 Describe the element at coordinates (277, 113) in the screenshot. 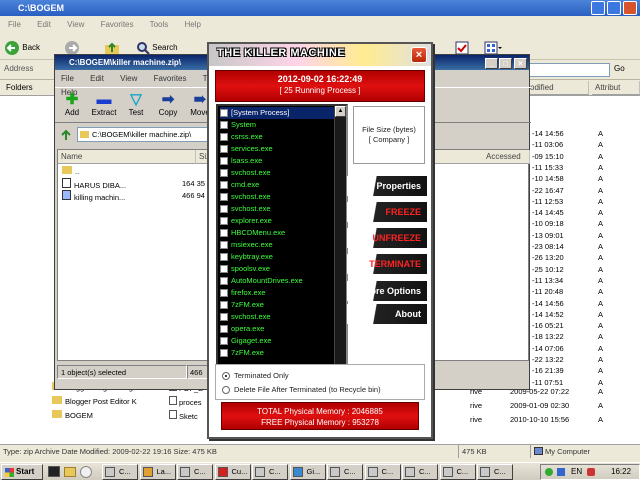

I see `process-row: [System Process]` at that location.